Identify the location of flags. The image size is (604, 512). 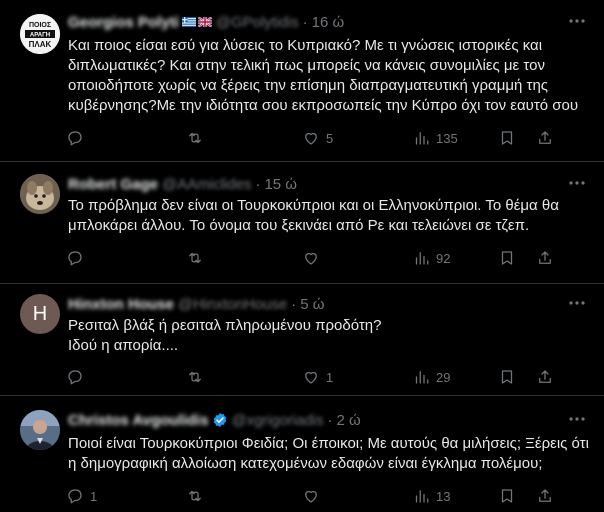
(196, 22).